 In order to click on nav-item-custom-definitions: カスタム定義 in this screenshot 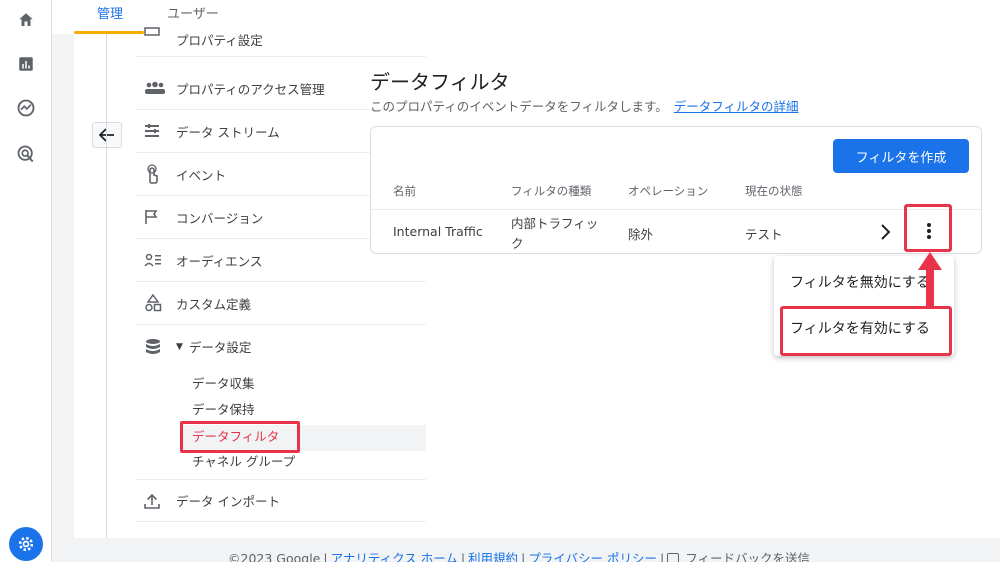, I will do `click(281, 303)`.